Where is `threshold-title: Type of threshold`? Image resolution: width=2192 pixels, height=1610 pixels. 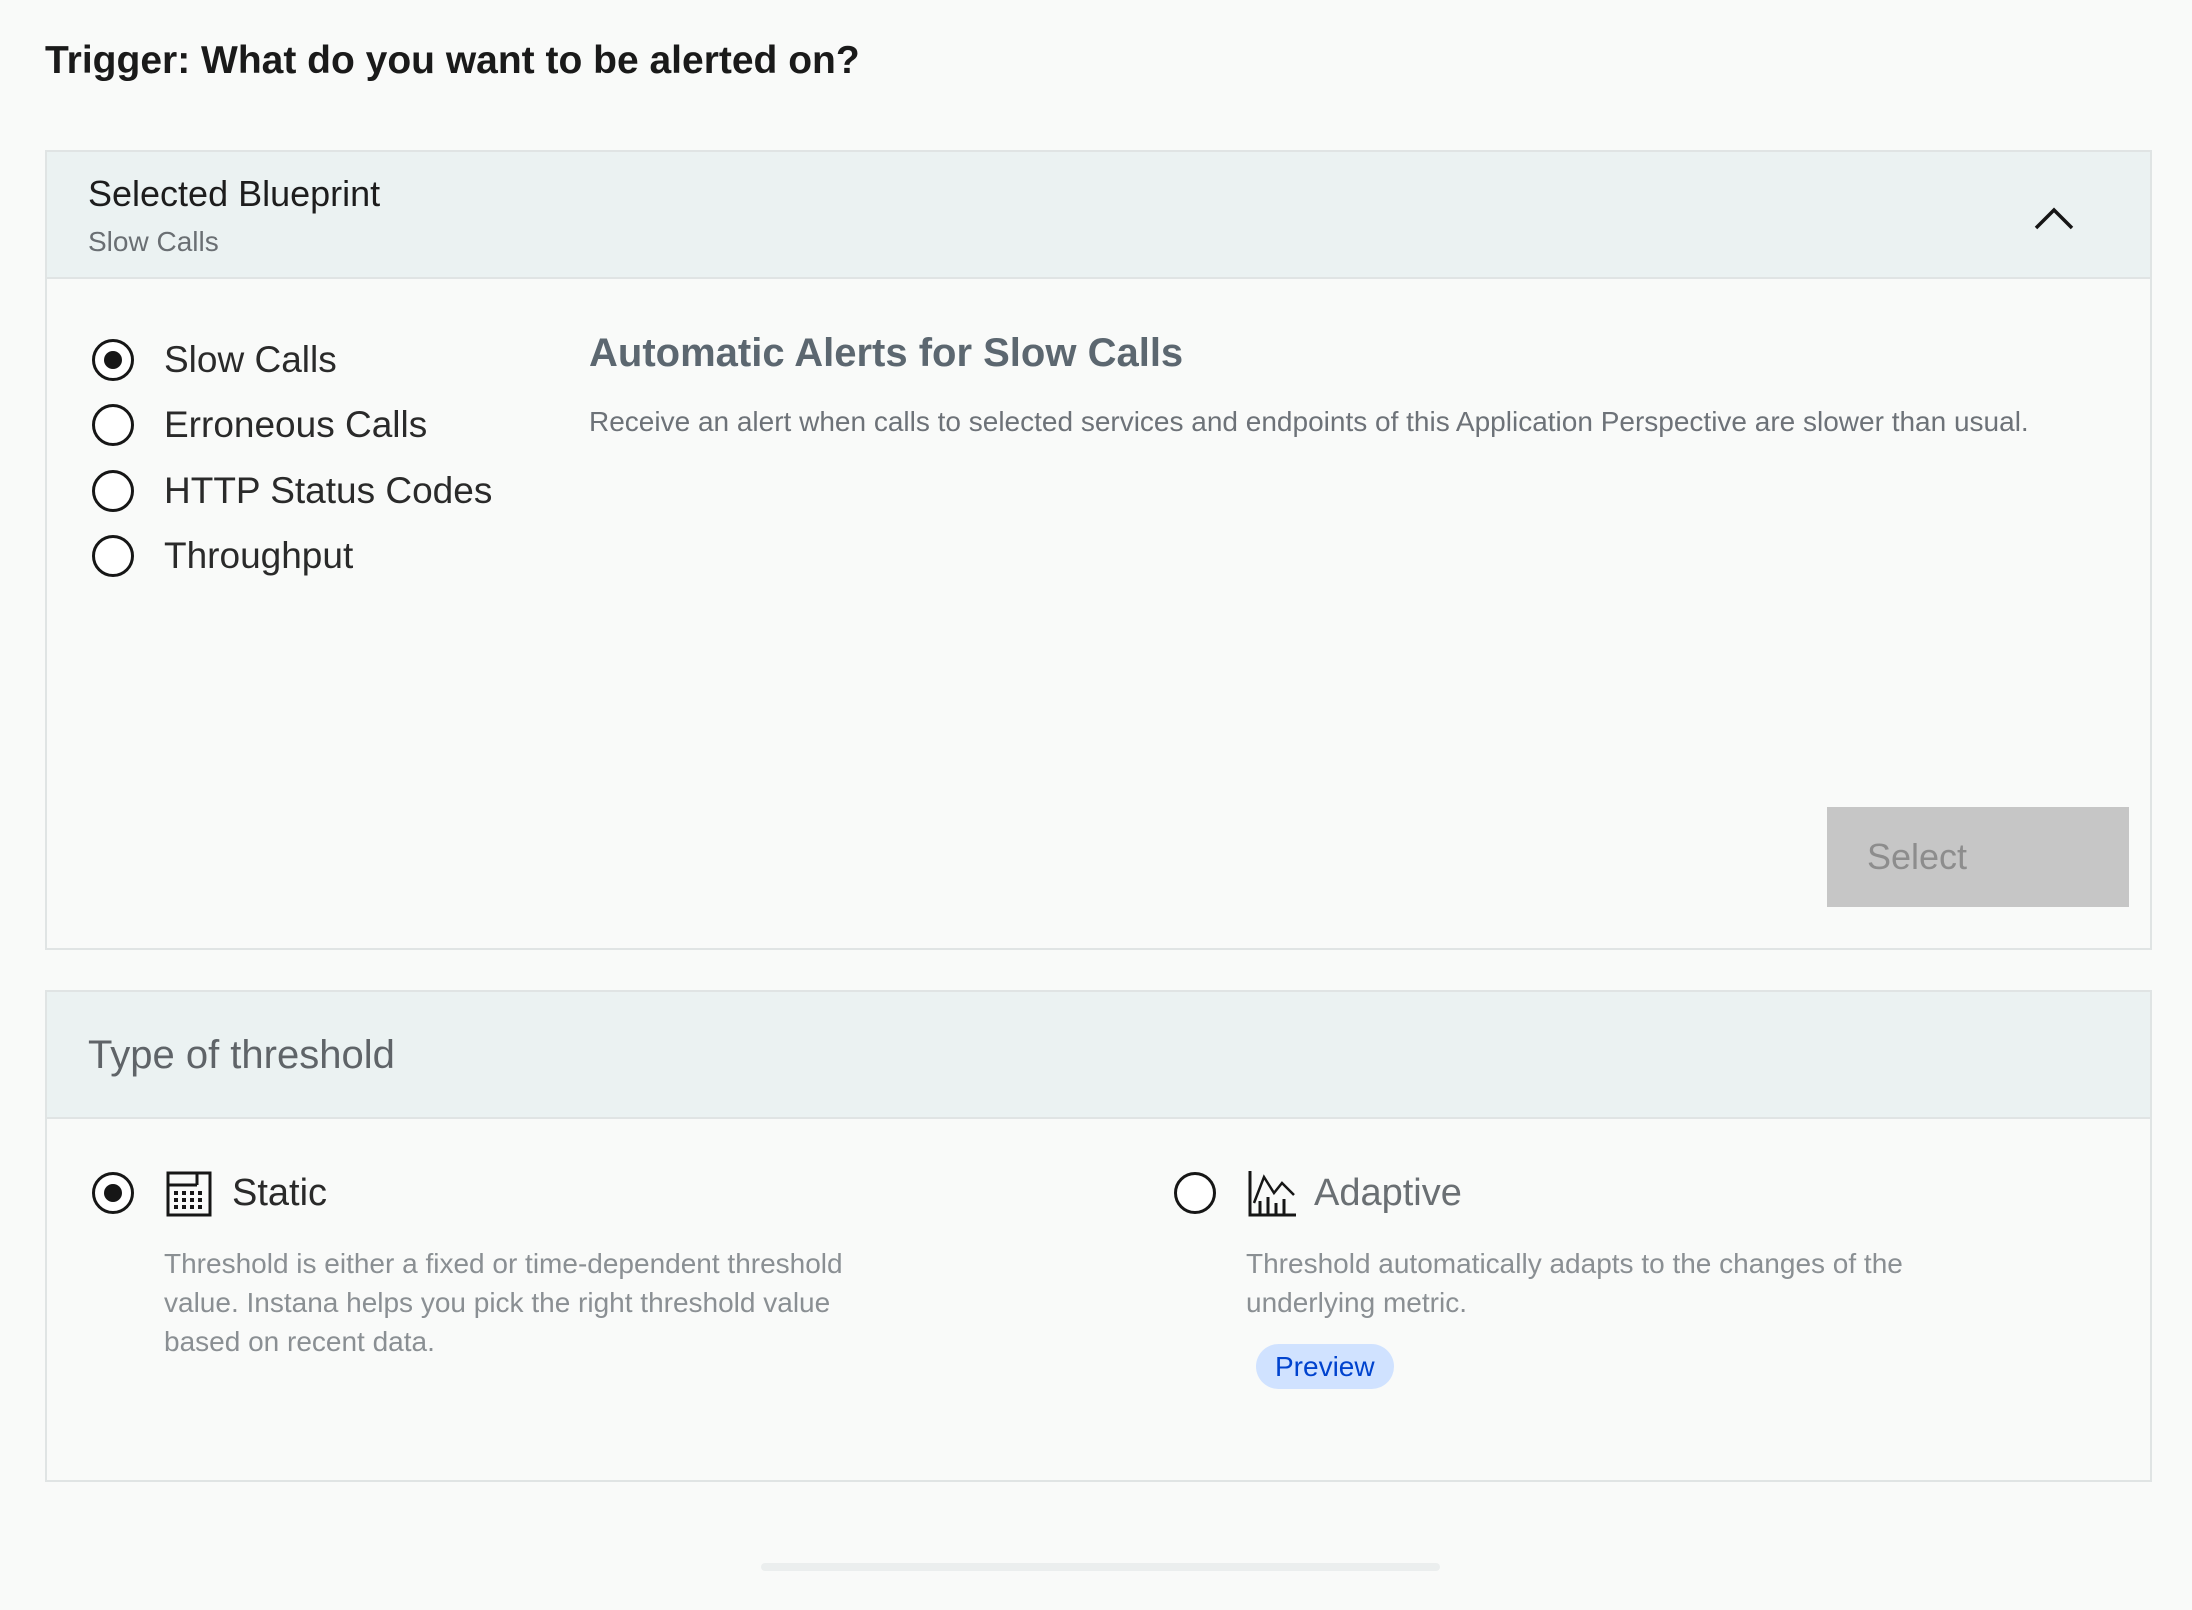 threshold-title: Type of threshold is located at coordinates (241, 1055).